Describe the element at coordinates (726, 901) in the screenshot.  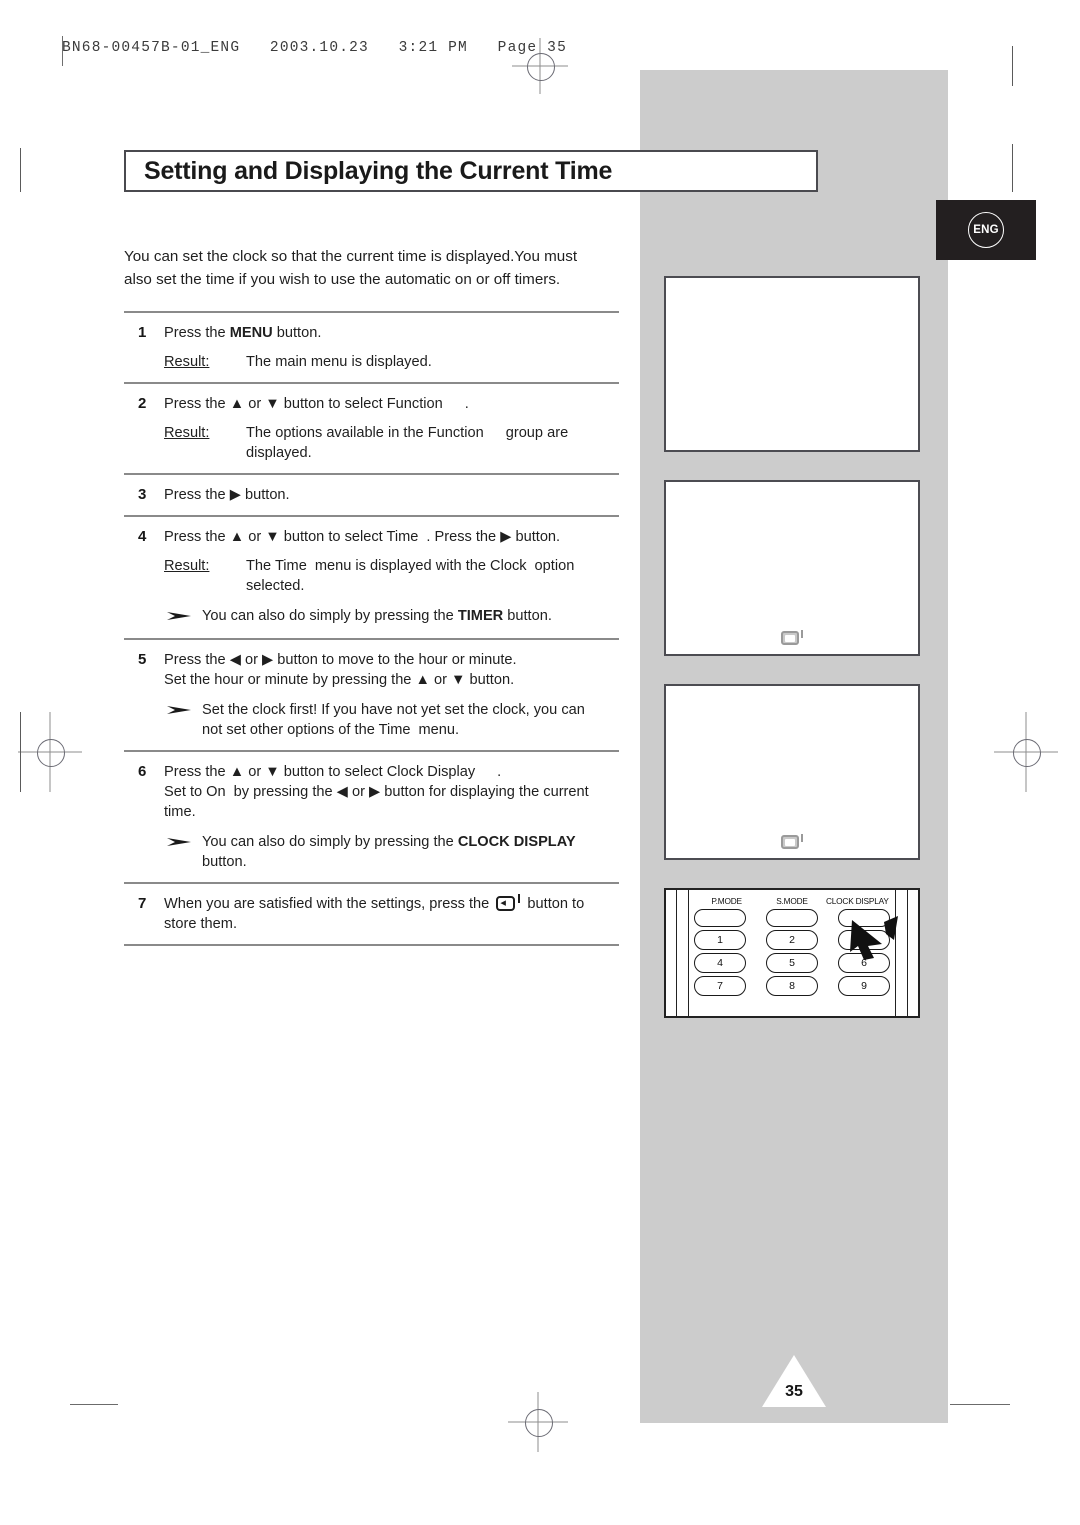
I see `label-p-mode: P.MODE` at that location.